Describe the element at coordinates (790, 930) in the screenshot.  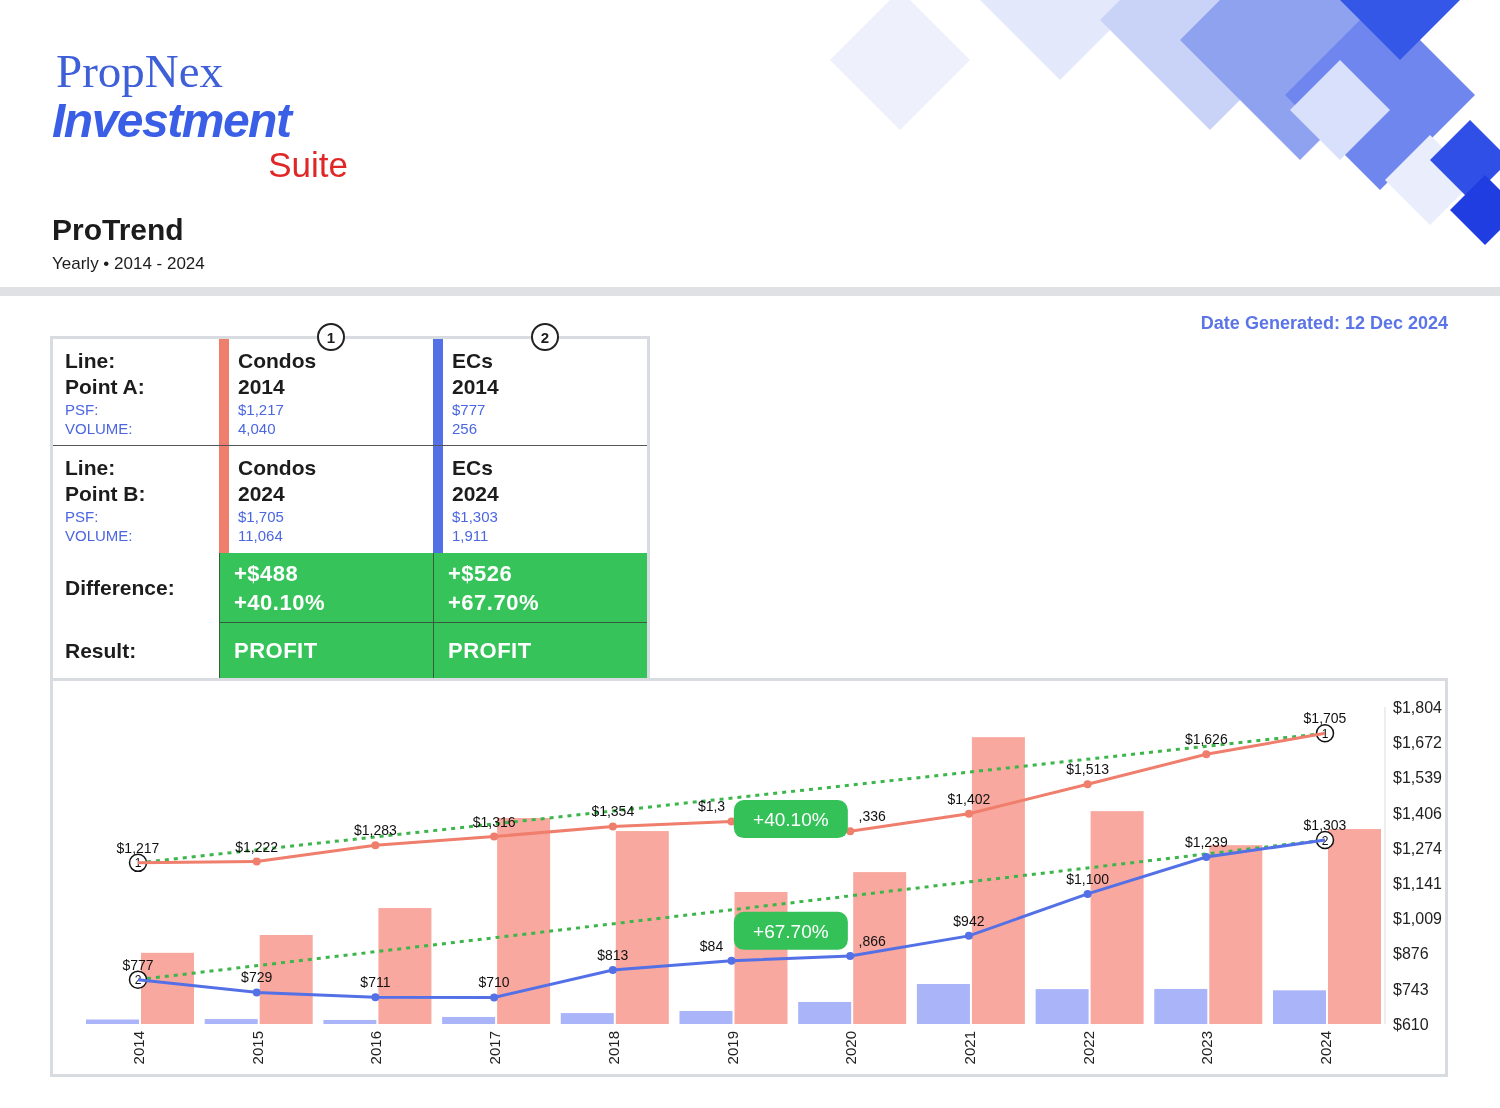
I see `percent-badge: +67.70%` at that location.